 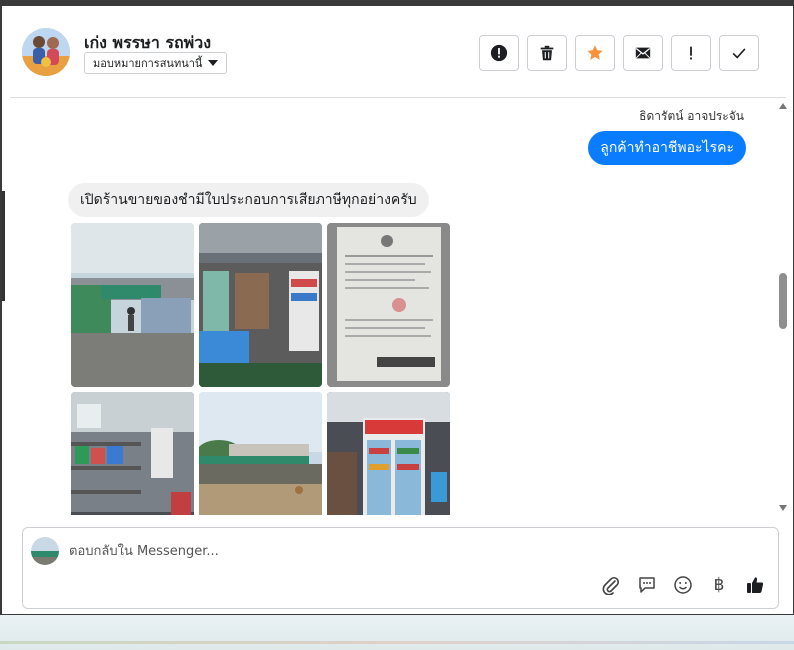 What do you see at coordinates (783, 301) in the screenshot?
I see `scroll-thumb` at bounding box center [783, 301].